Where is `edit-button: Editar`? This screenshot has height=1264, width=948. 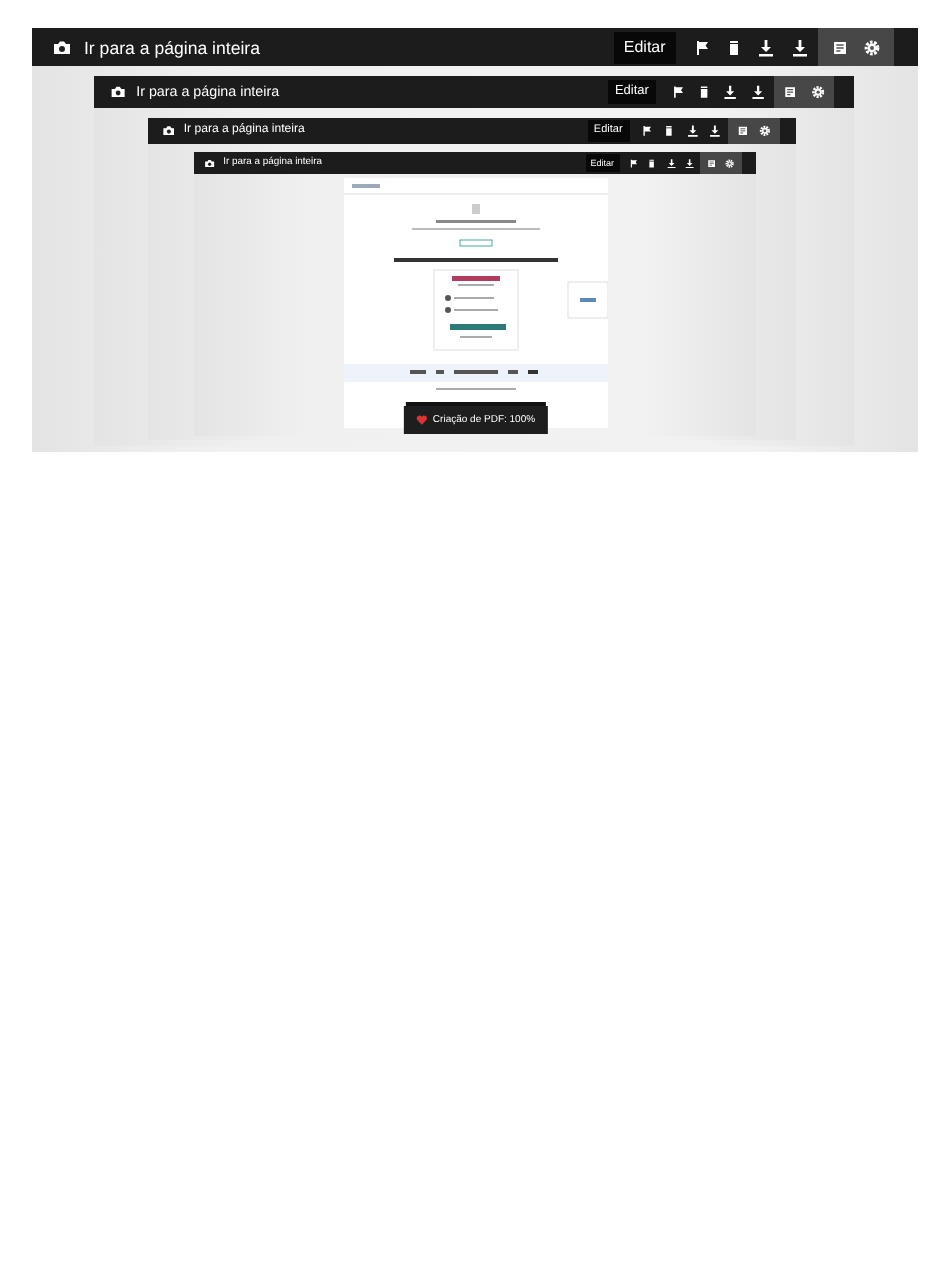
edit-button: Editar is located at coordinates (645, 47).